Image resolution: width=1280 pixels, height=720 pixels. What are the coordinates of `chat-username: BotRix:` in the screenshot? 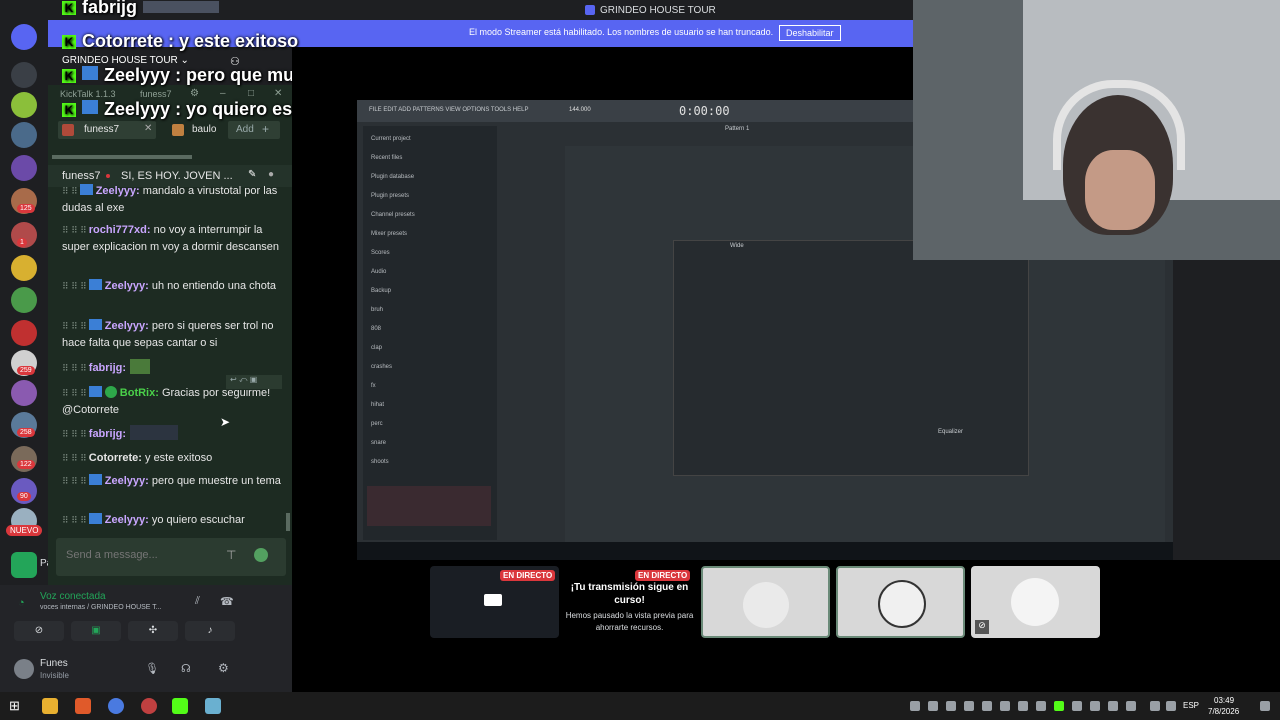 It's located at (139, 393).